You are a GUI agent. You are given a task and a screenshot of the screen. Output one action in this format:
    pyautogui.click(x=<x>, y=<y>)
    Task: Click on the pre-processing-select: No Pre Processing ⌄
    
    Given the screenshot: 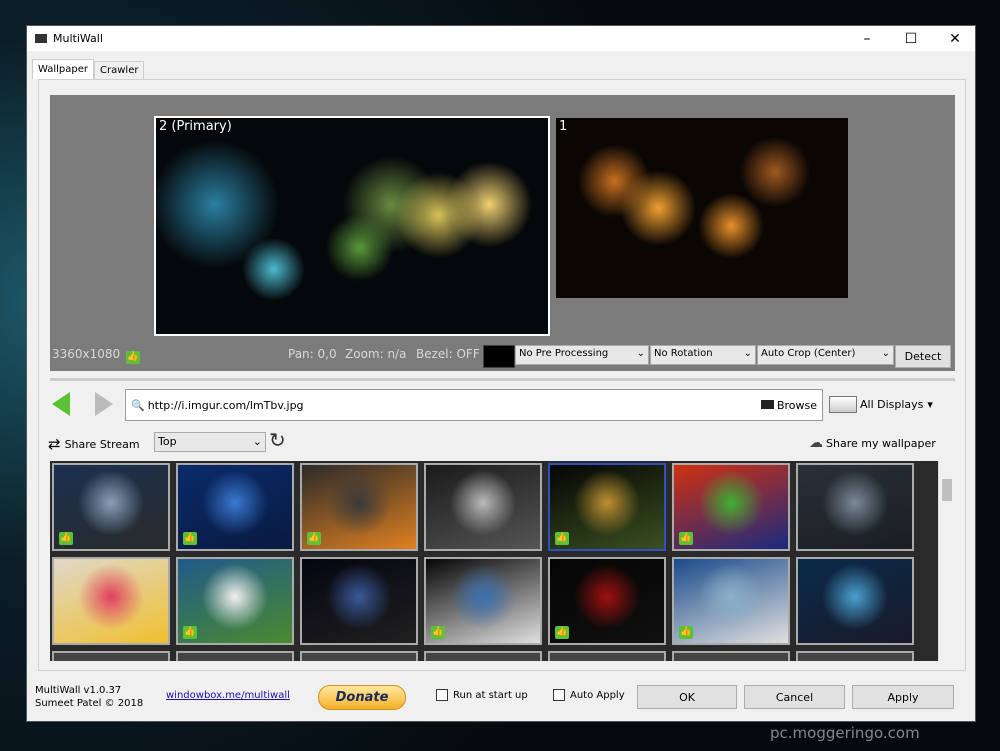 What is the action you would take?
    pyautogui.click(x=582, y=355)
    